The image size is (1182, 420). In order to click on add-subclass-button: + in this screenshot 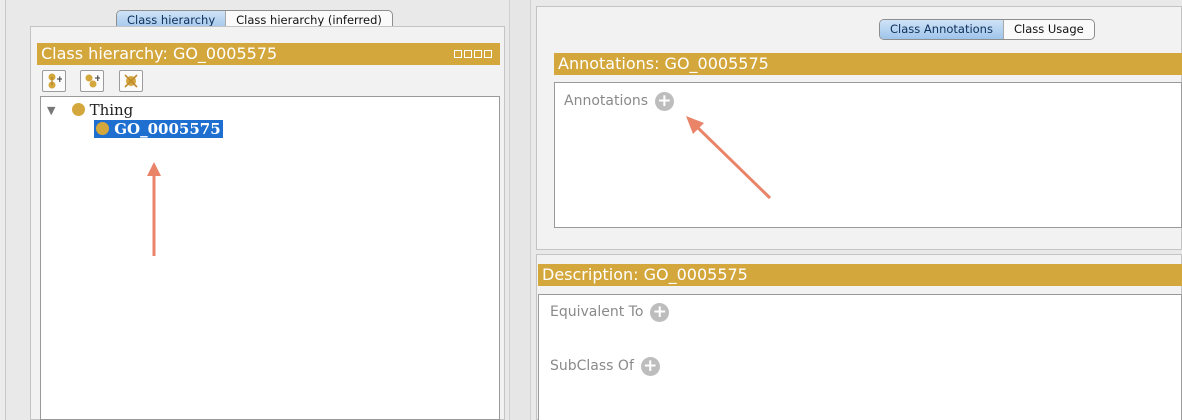, I will do `click(54, 81)`.